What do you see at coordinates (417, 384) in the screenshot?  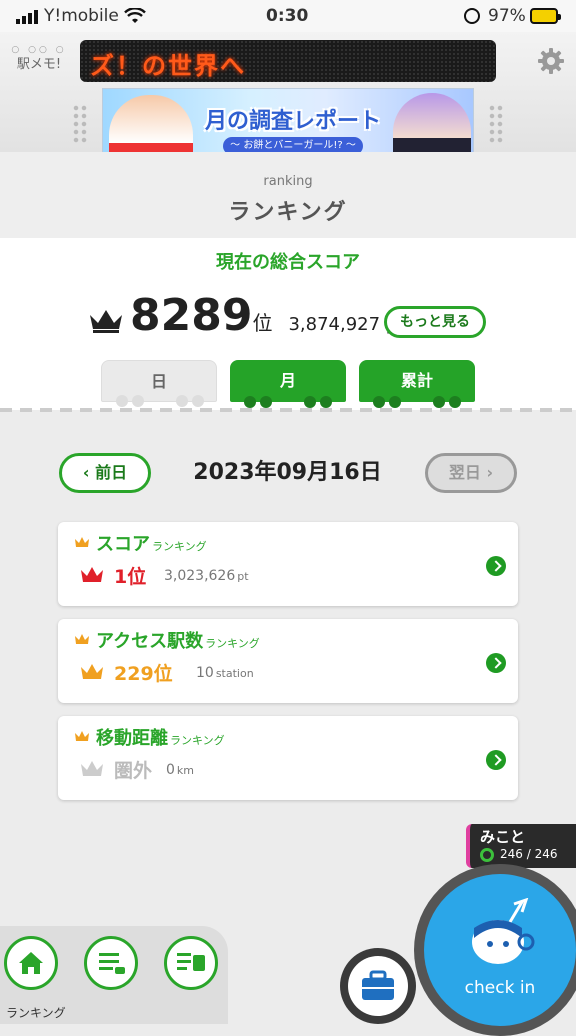 I see `tab-total: 累計` at bounding box center [417, 384].